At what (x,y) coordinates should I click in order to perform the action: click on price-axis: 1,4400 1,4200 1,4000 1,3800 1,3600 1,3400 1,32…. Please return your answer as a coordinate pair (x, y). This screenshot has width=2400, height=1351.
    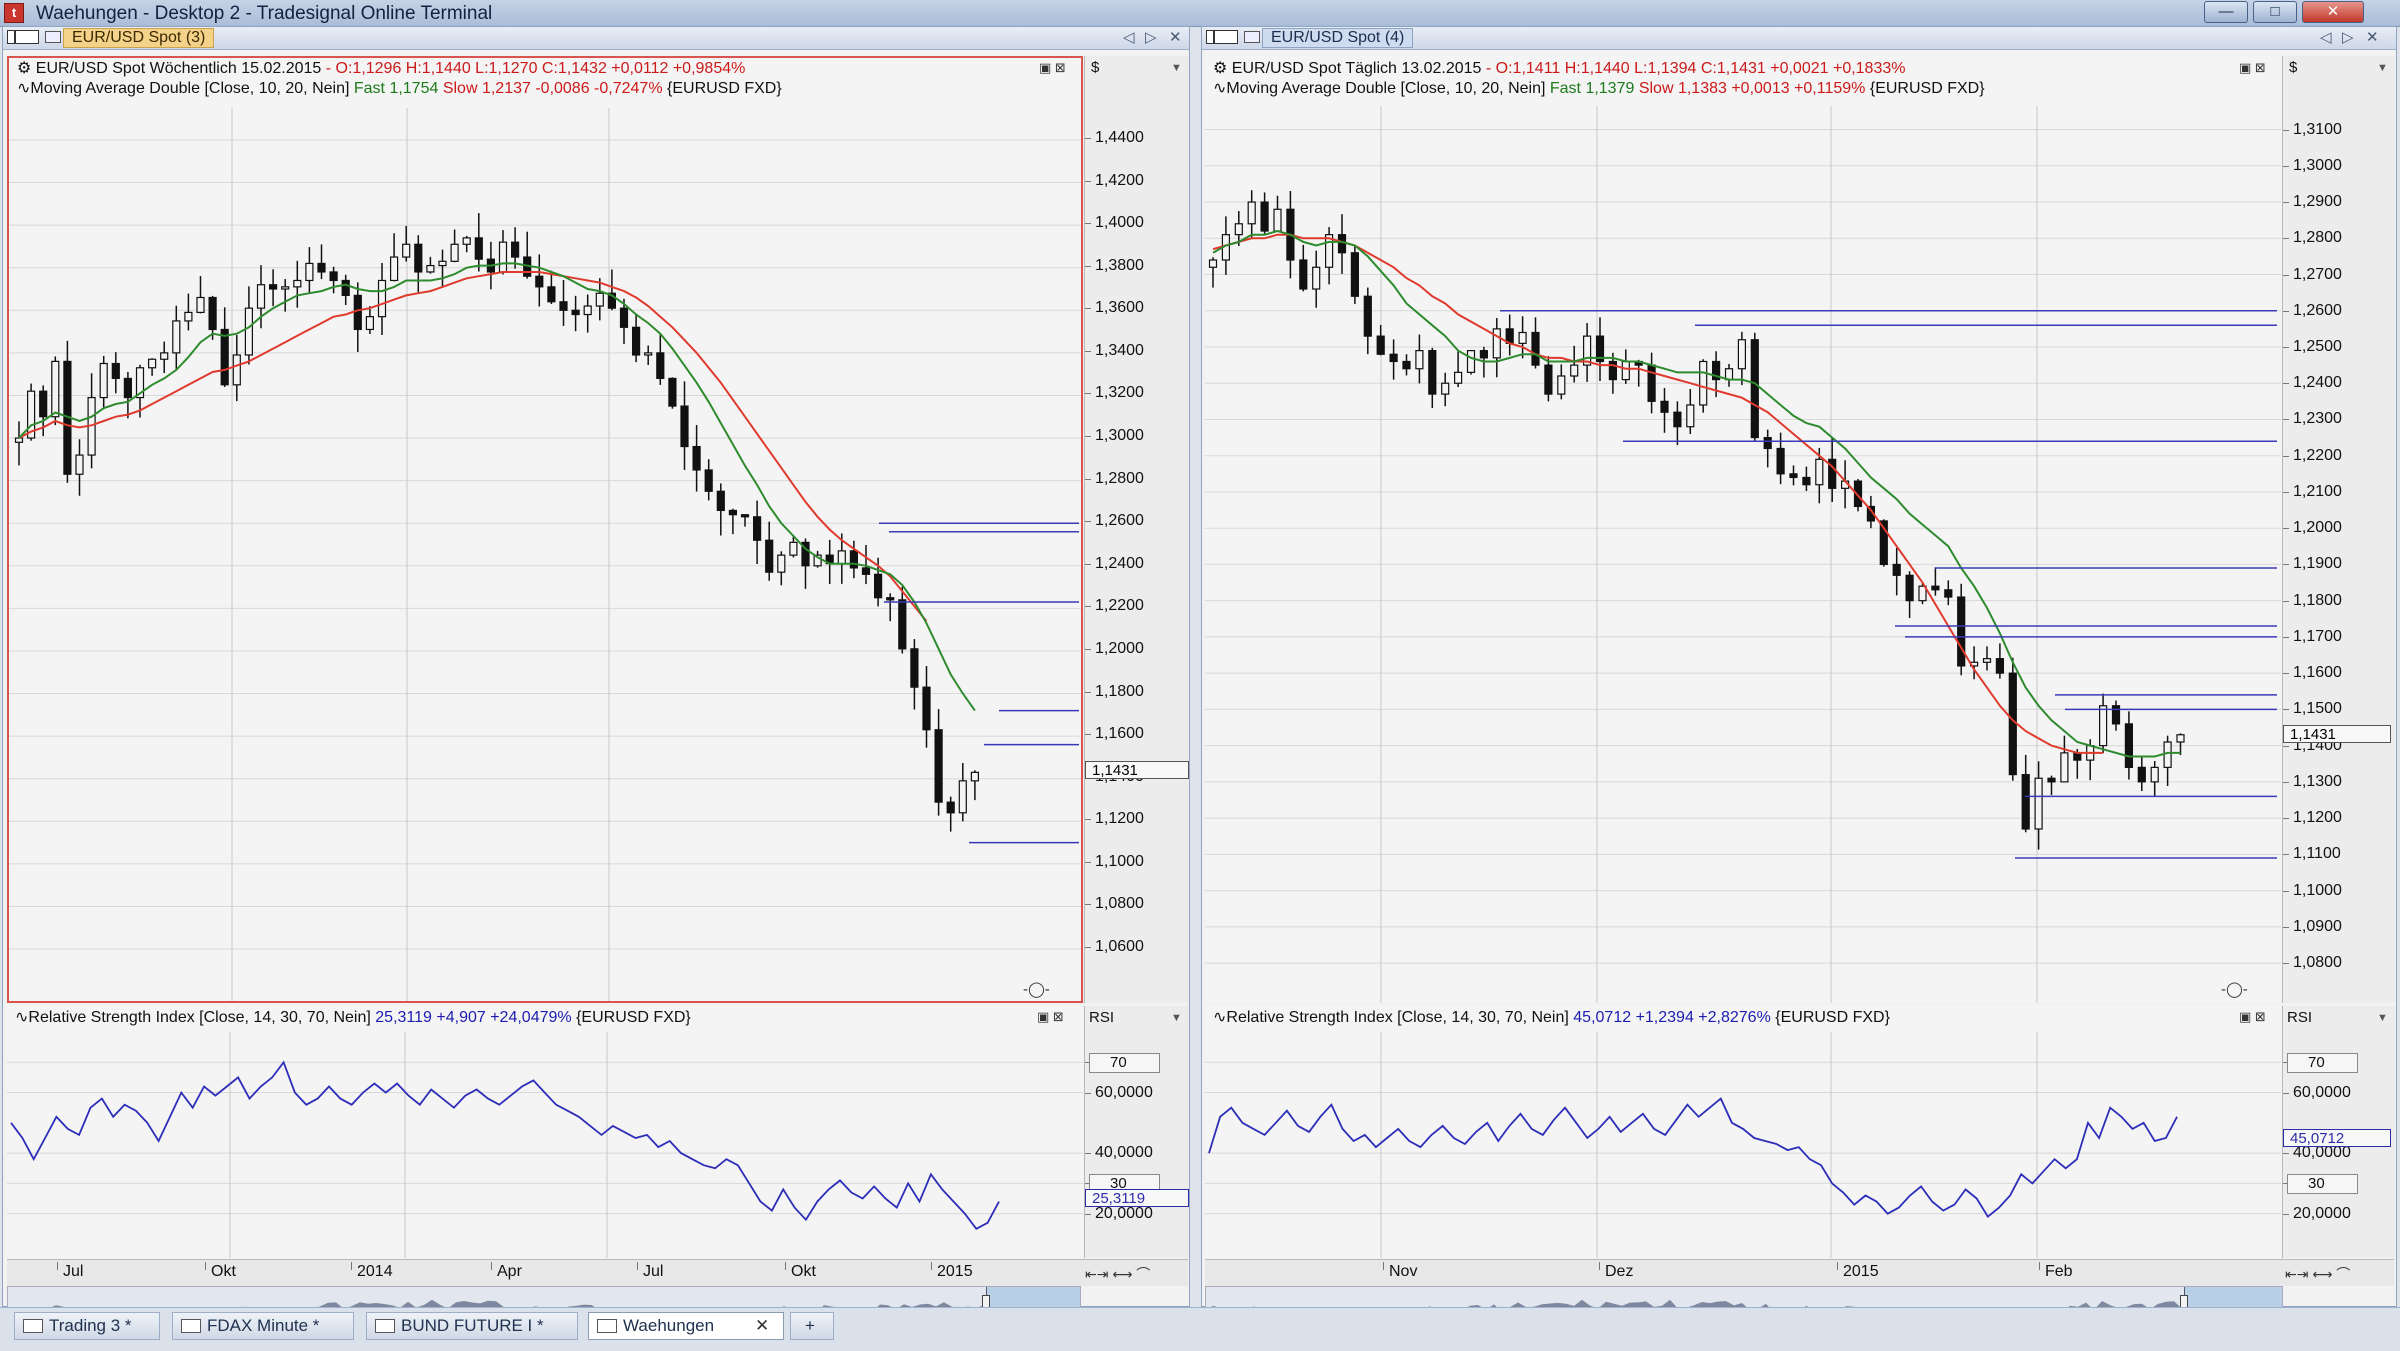
    Looking at the image, I should click on (1136, 529).